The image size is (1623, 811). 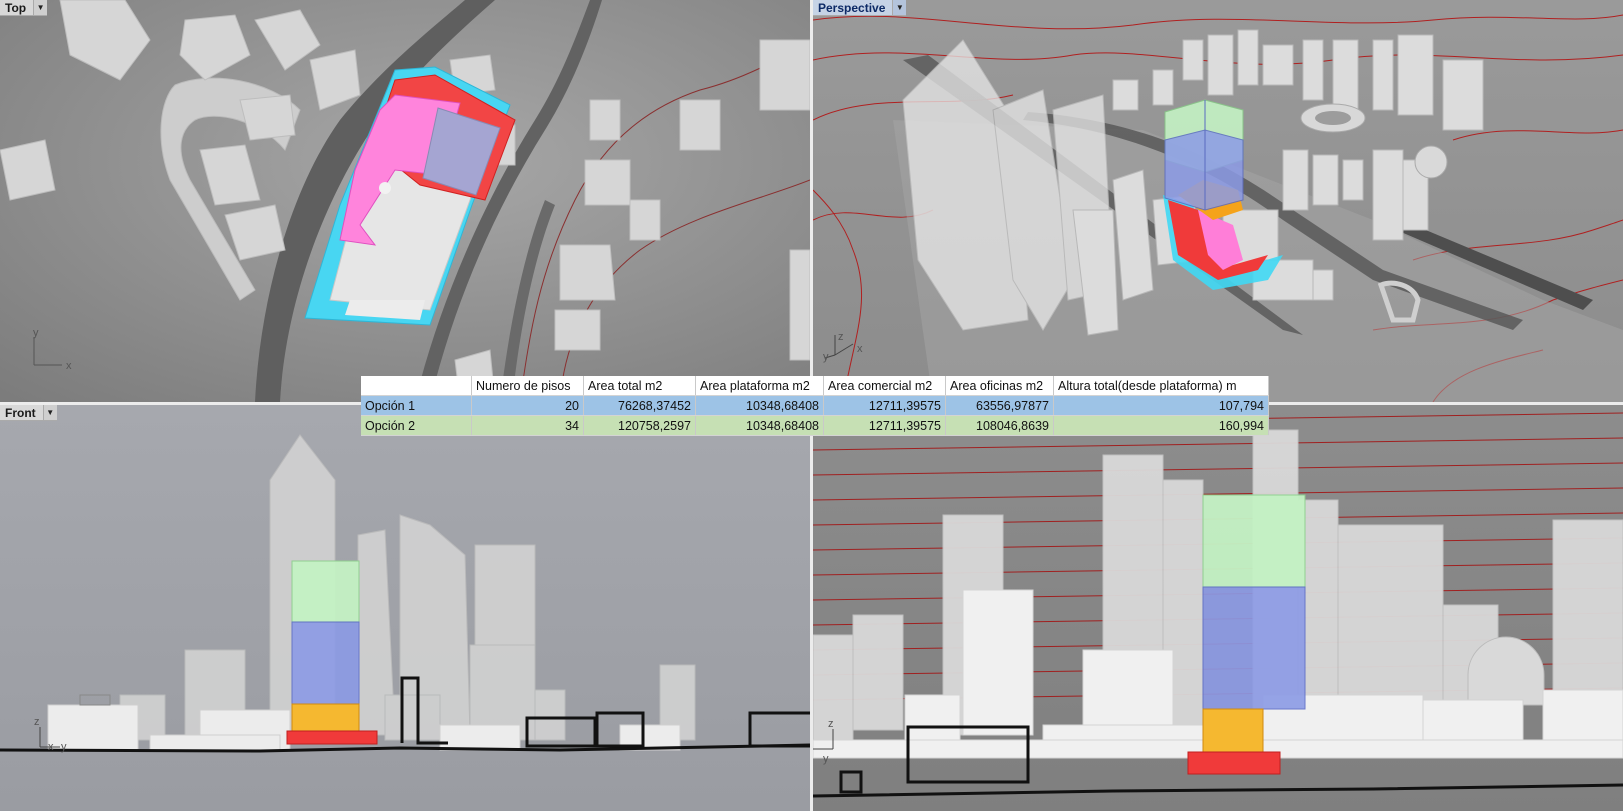 I want to click on area-total-cell: 76268,37452, so click(x=639, y=405).